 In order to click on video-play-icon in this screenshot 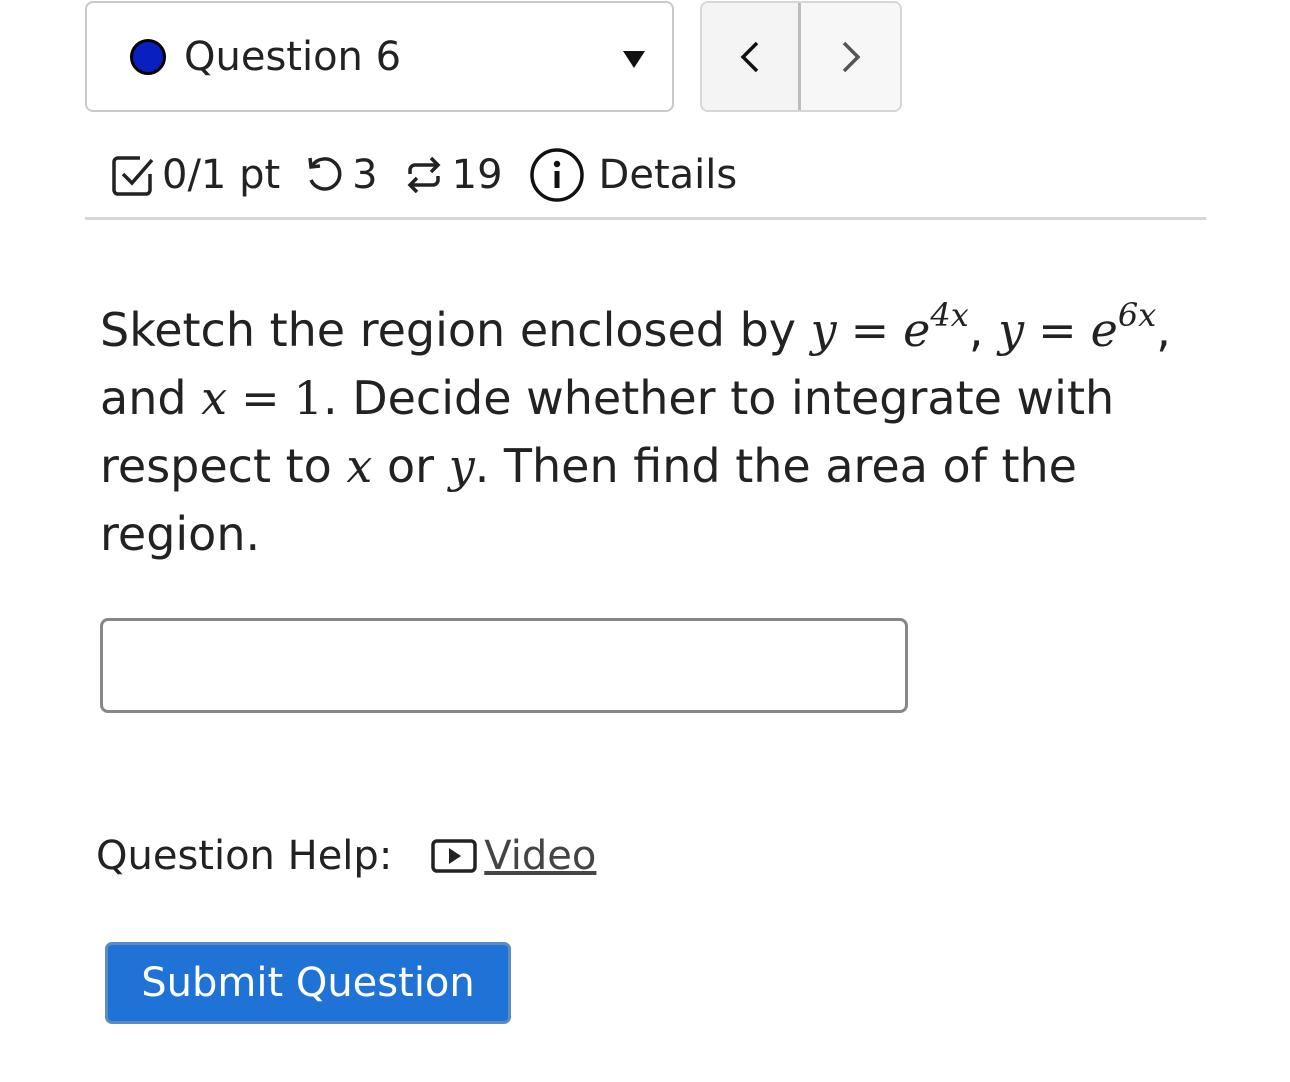, I will do `click(454, 856)`.